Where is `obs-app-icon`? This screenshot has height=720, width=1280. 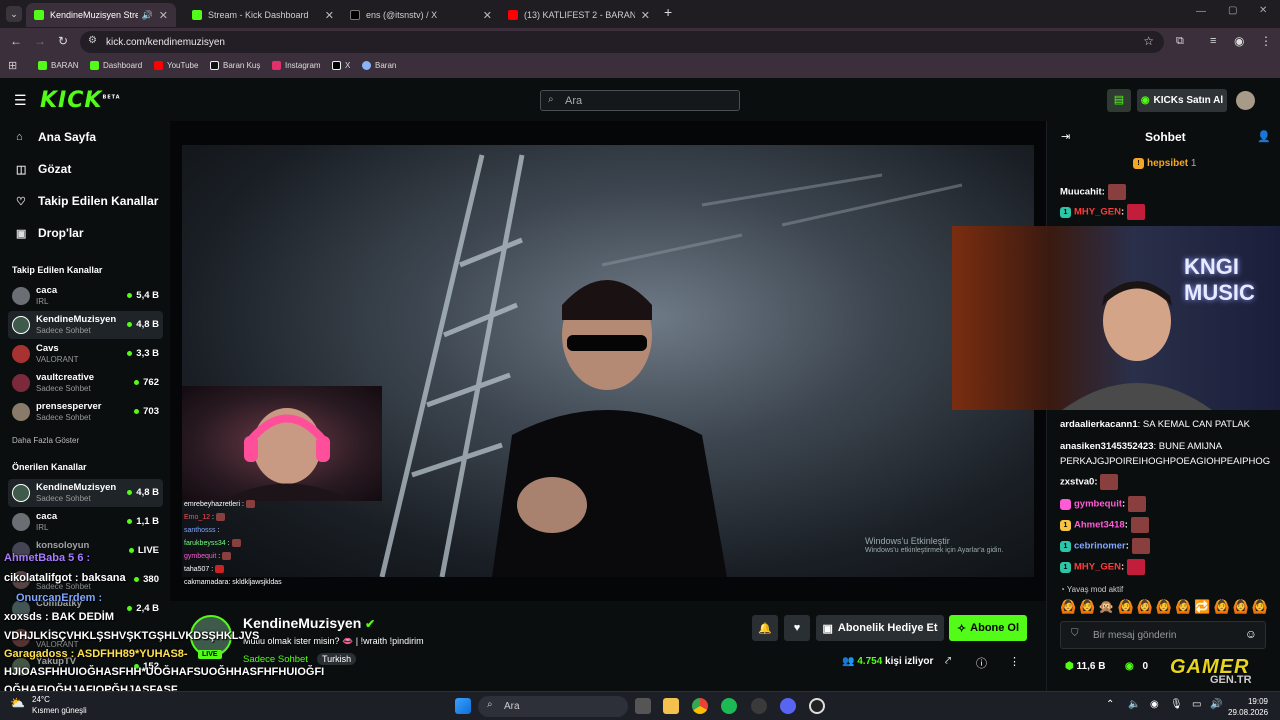
obs-app-icon is located at coordinates (759, 706).